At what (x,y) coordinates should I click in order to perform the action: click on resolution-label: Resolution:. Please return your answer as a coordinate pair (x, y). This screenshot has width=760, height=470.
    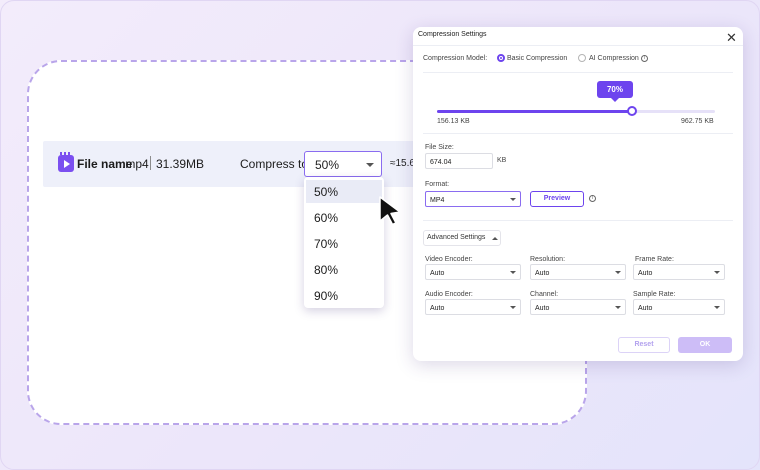
    Looking at the image, I should click on (548, 259).